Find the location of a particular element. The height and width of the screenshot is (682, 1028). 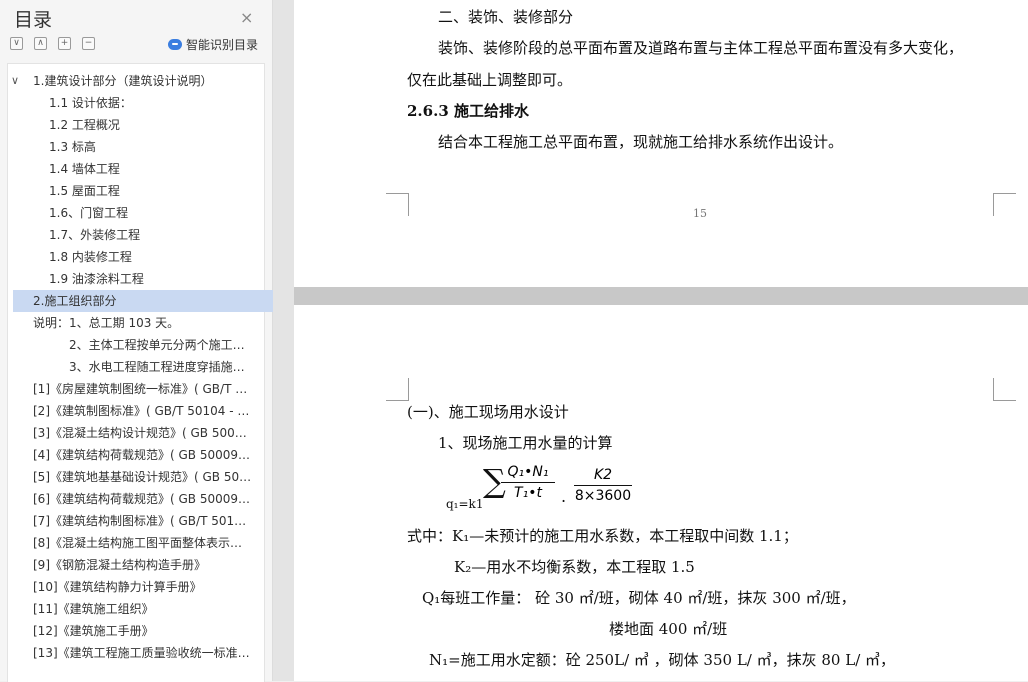

add-heading-icon: + is located at coordinates (64, 43).